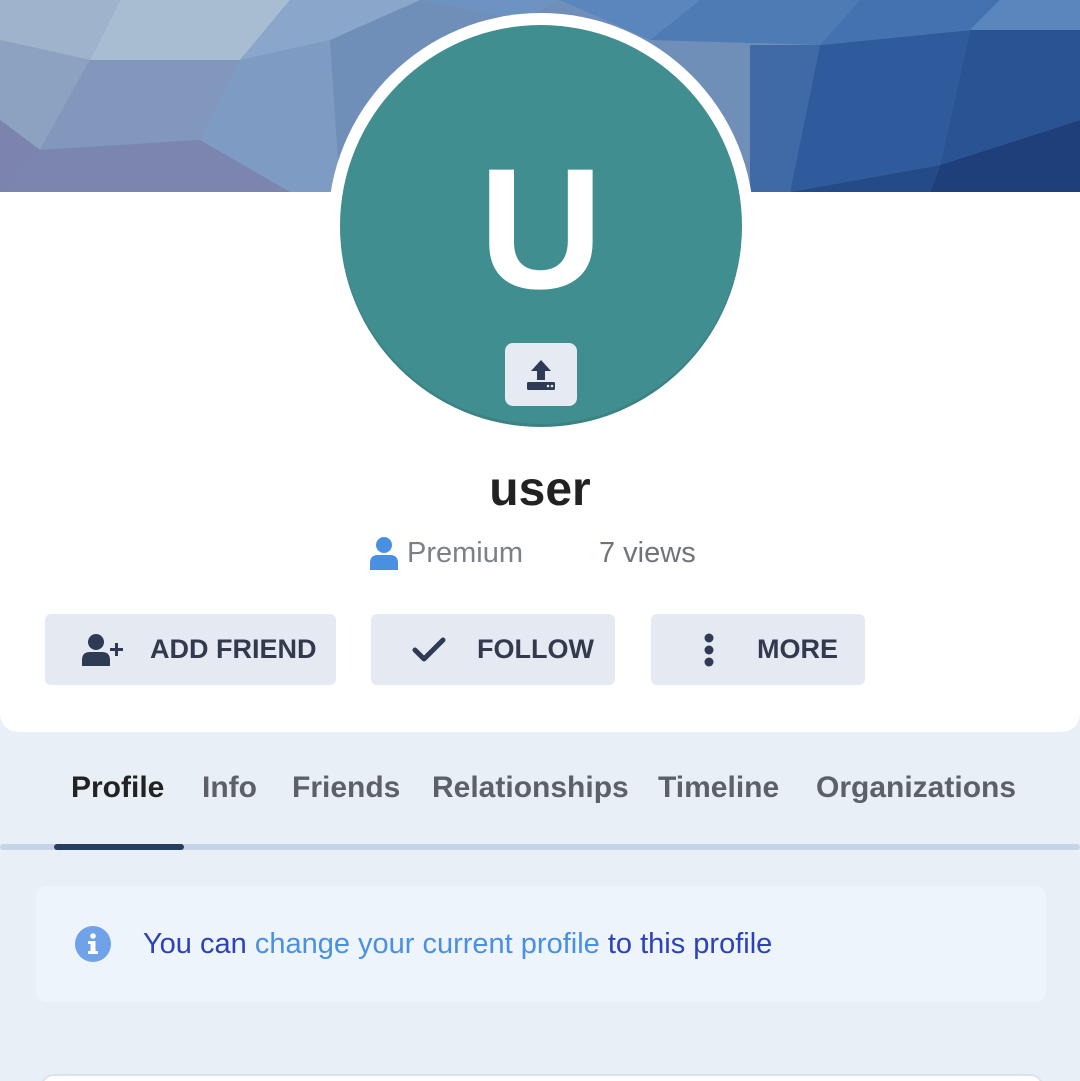  Describe the element at coordinates (199, 943) in the screenshot. I see `notice-prefix: You can` at that location.